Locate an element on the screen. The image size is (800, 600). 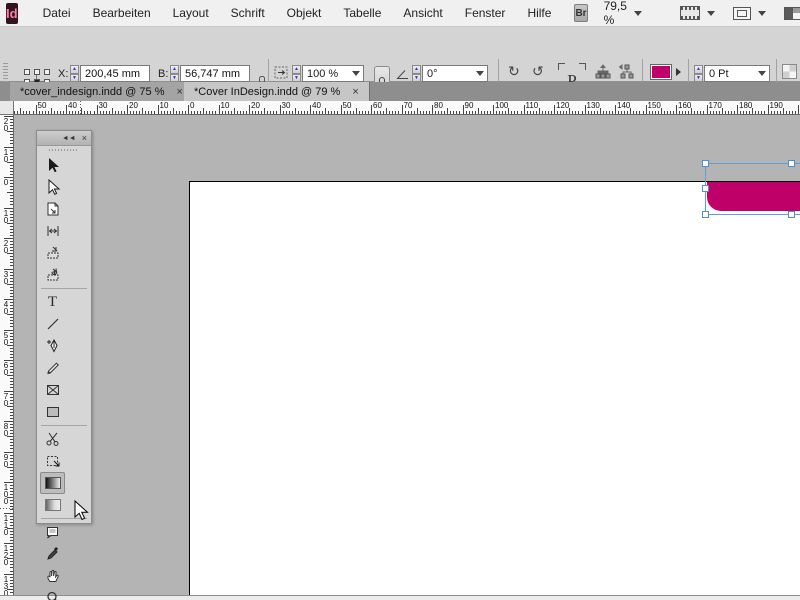
gradient-swatch-tool is located at coordinates (52, 483).